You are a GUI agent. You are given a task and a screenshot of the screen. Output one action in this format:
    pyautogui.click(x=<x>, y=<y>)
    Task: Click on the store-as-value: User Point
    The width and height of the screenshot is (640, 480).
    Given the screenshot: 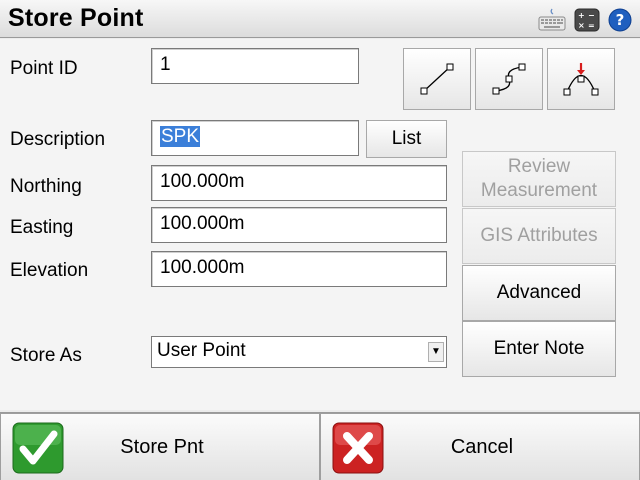 What is the action you would take?
    pyautogui.click(x=201, y=350)
    